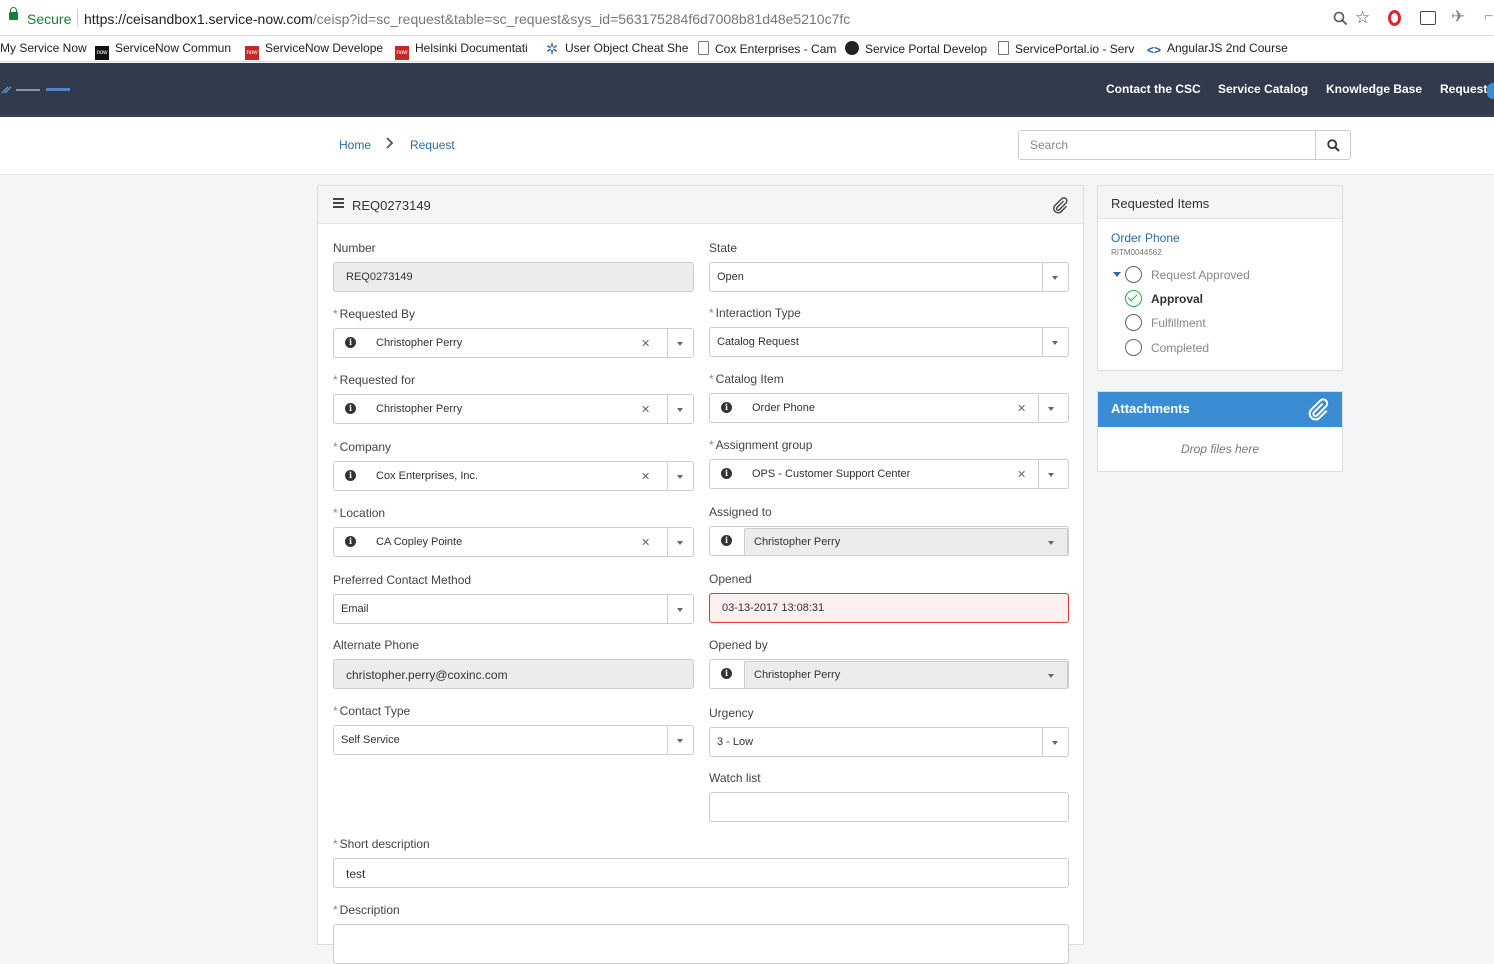  Describe the element at coordinates (627, 48) in the screenshot. I see `bookmark-label: User Object Cheat She` at that location.